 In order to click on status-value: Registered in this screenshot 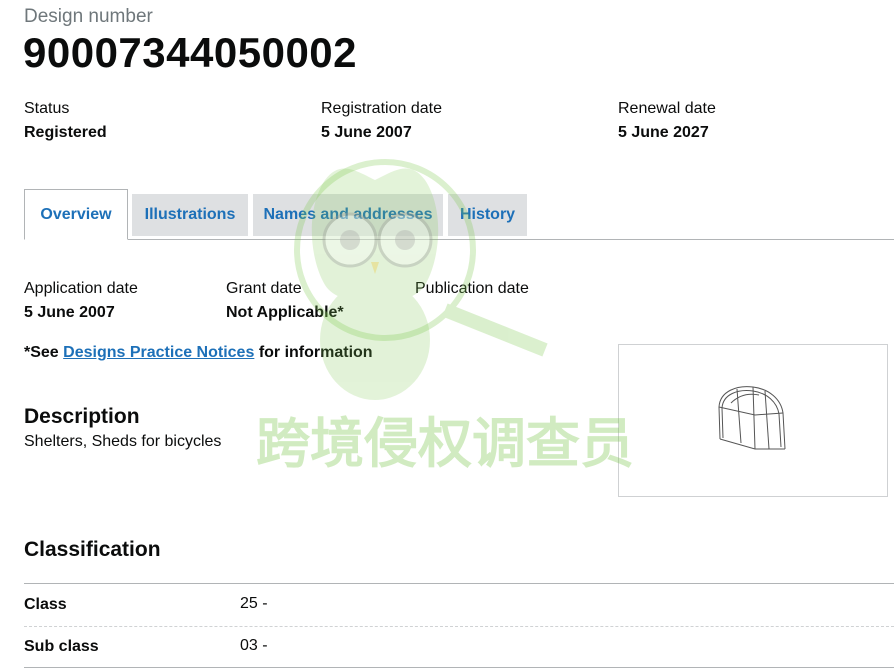, I will do `click(65, 132)`.